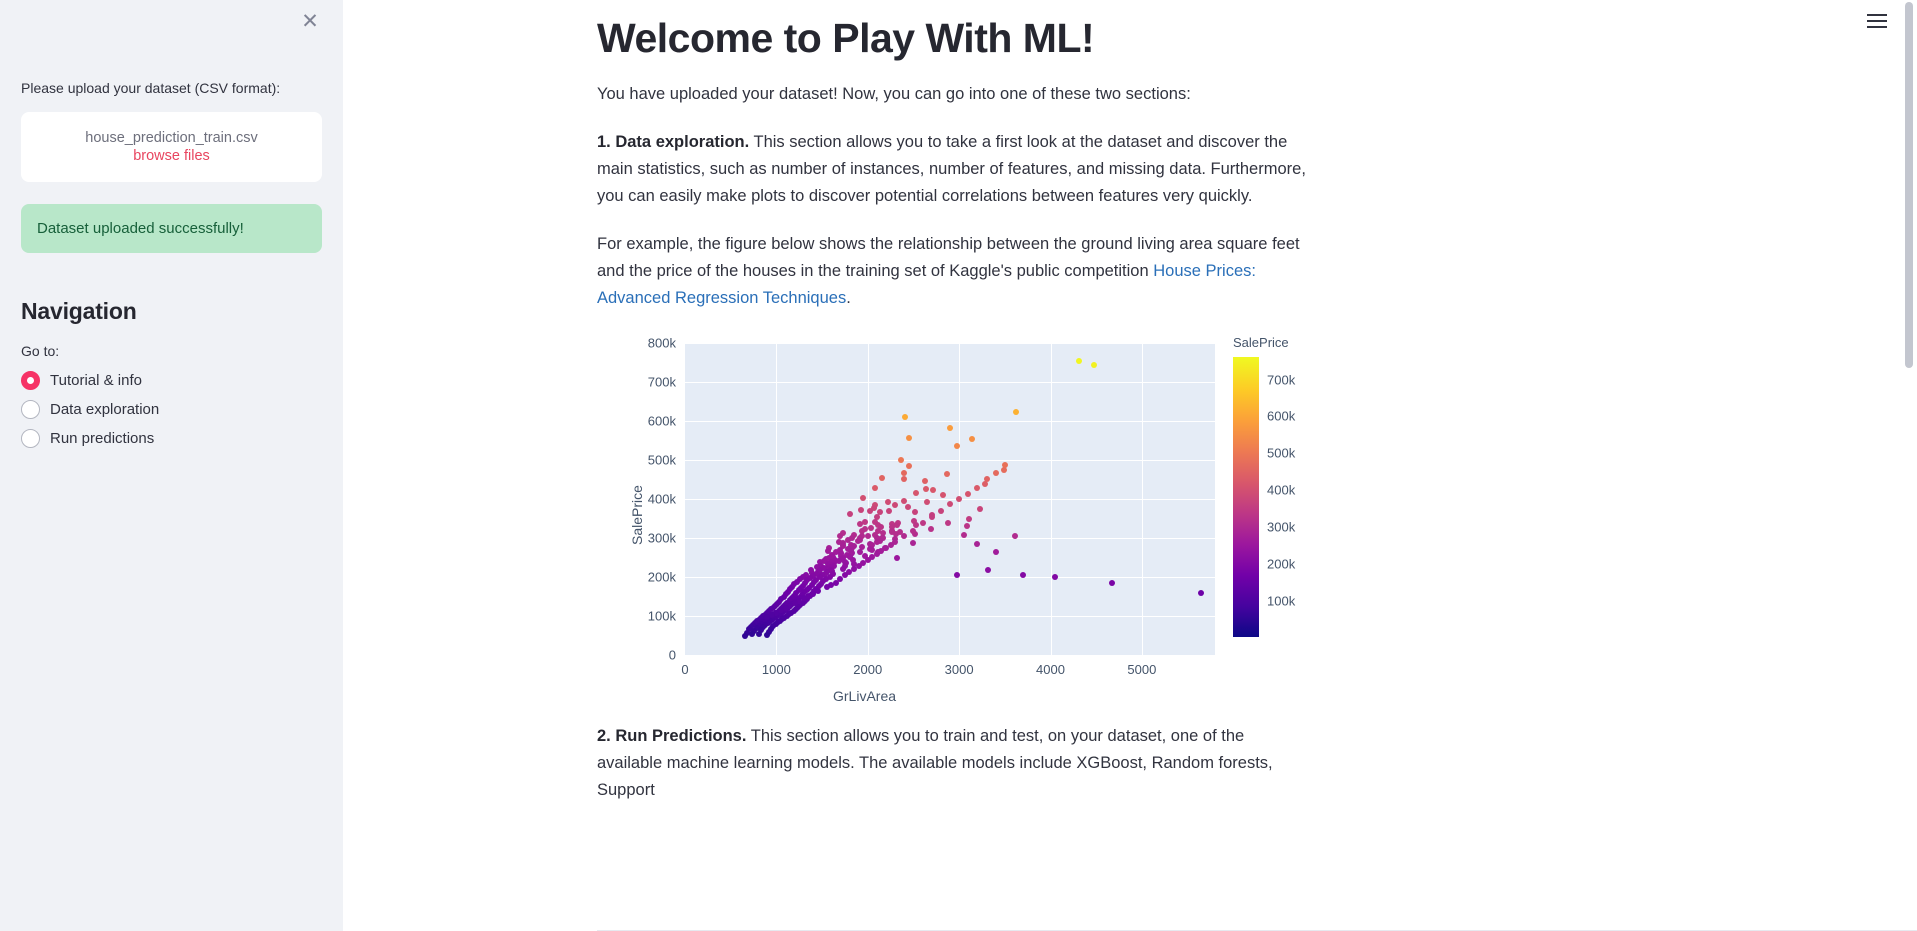 Image resolution: width=1917 pixels, height=931 pixels. What do you see at coordinates (661, 382) in the screenshot?
I see `y-axis-tick-label: 700k` at bounding box center [661, 382].